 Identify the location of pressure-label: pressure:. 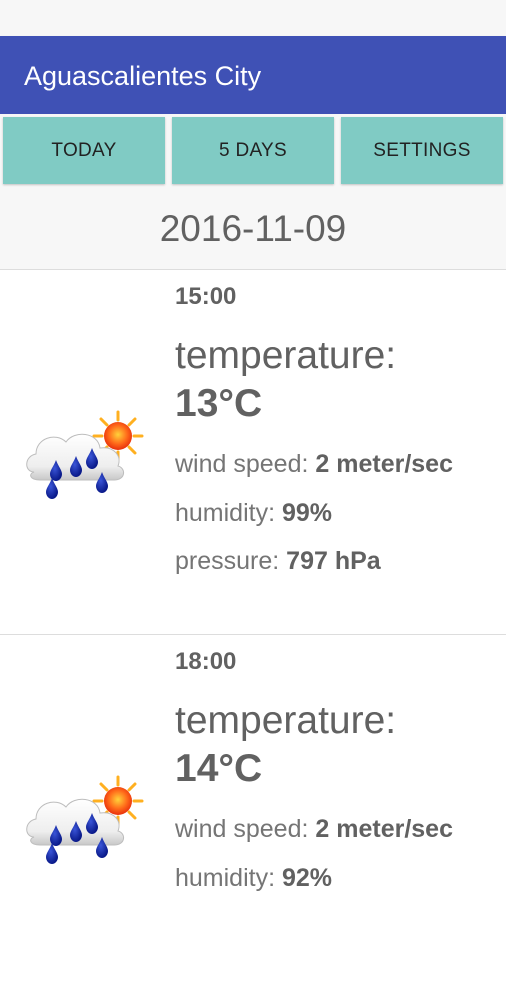
(227, 561).